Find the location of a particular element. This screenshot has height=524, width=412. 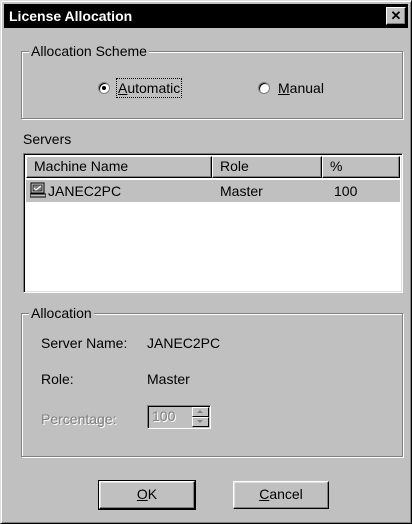

close-button: ✕ is located at coordinates (396, 16).